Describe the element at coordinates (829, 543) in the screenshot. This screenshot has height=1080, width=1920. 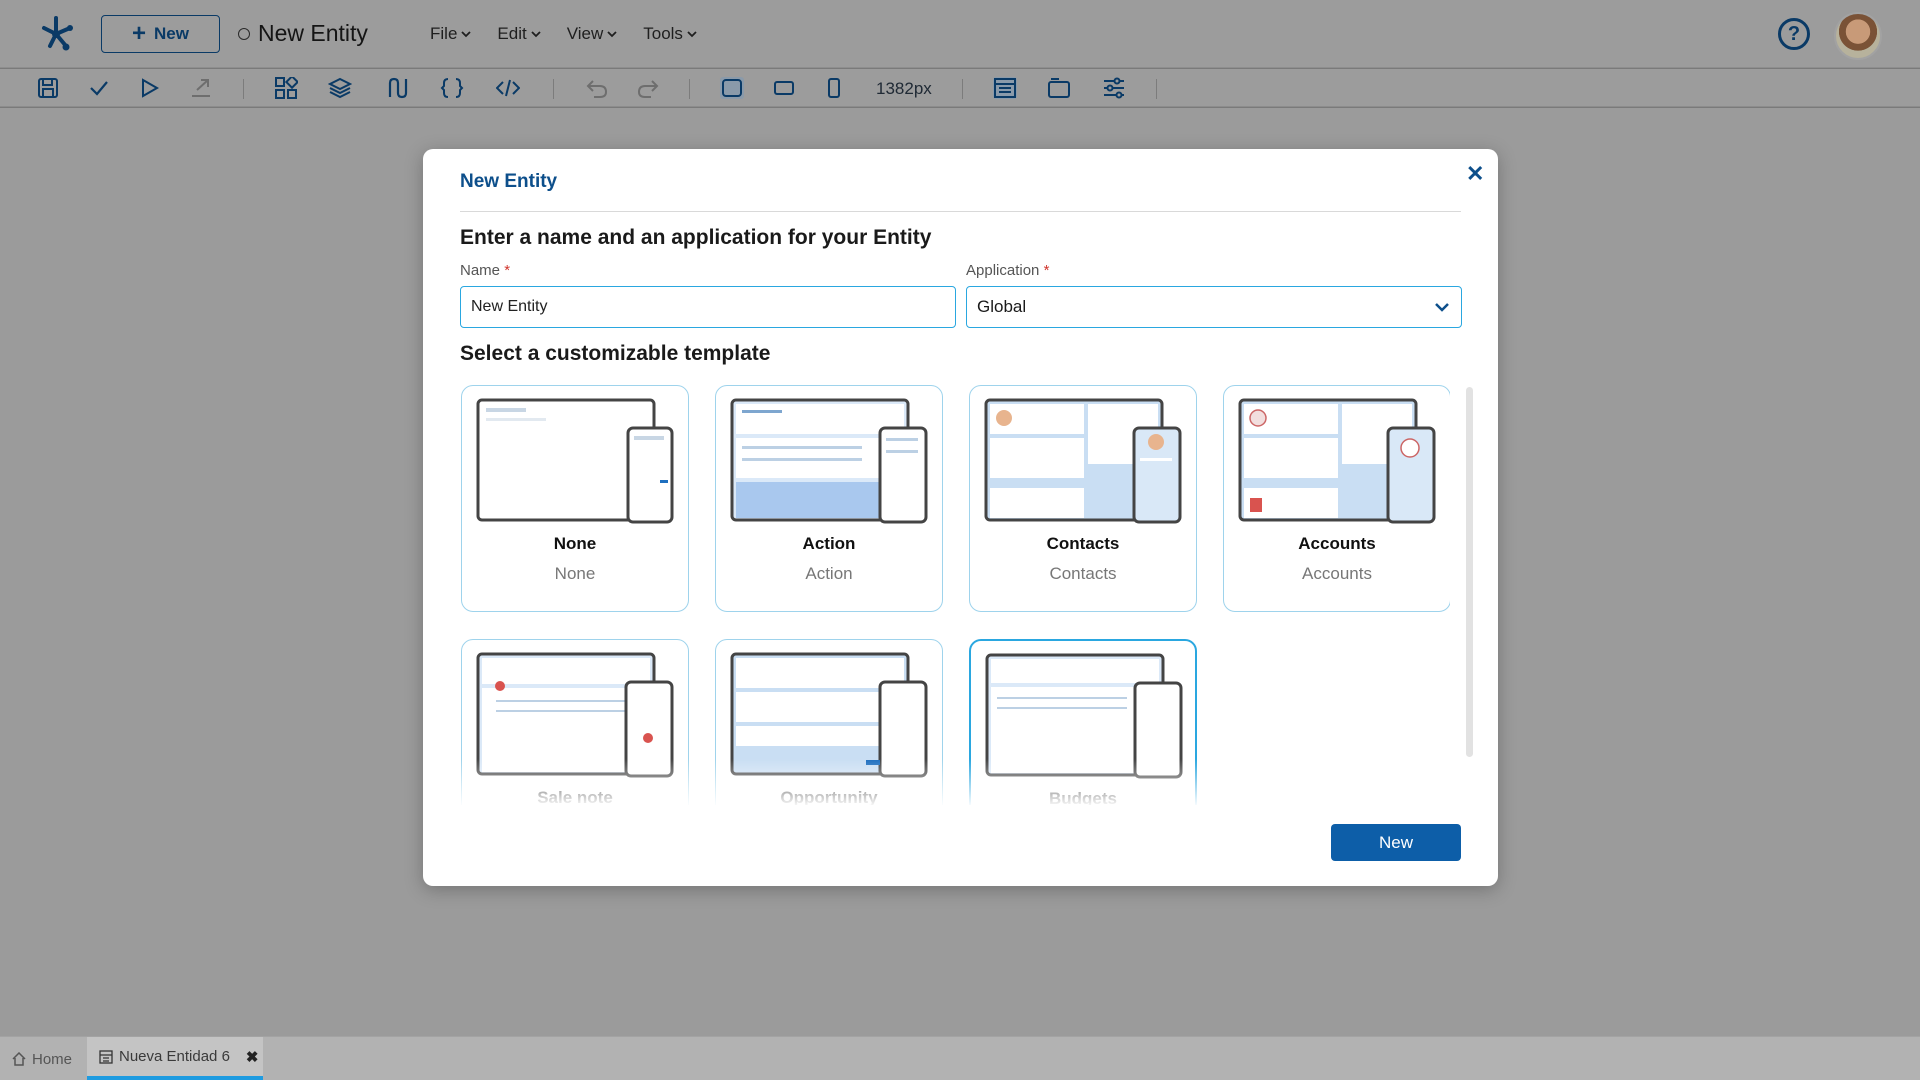
I see `template-name: Action` at that location.